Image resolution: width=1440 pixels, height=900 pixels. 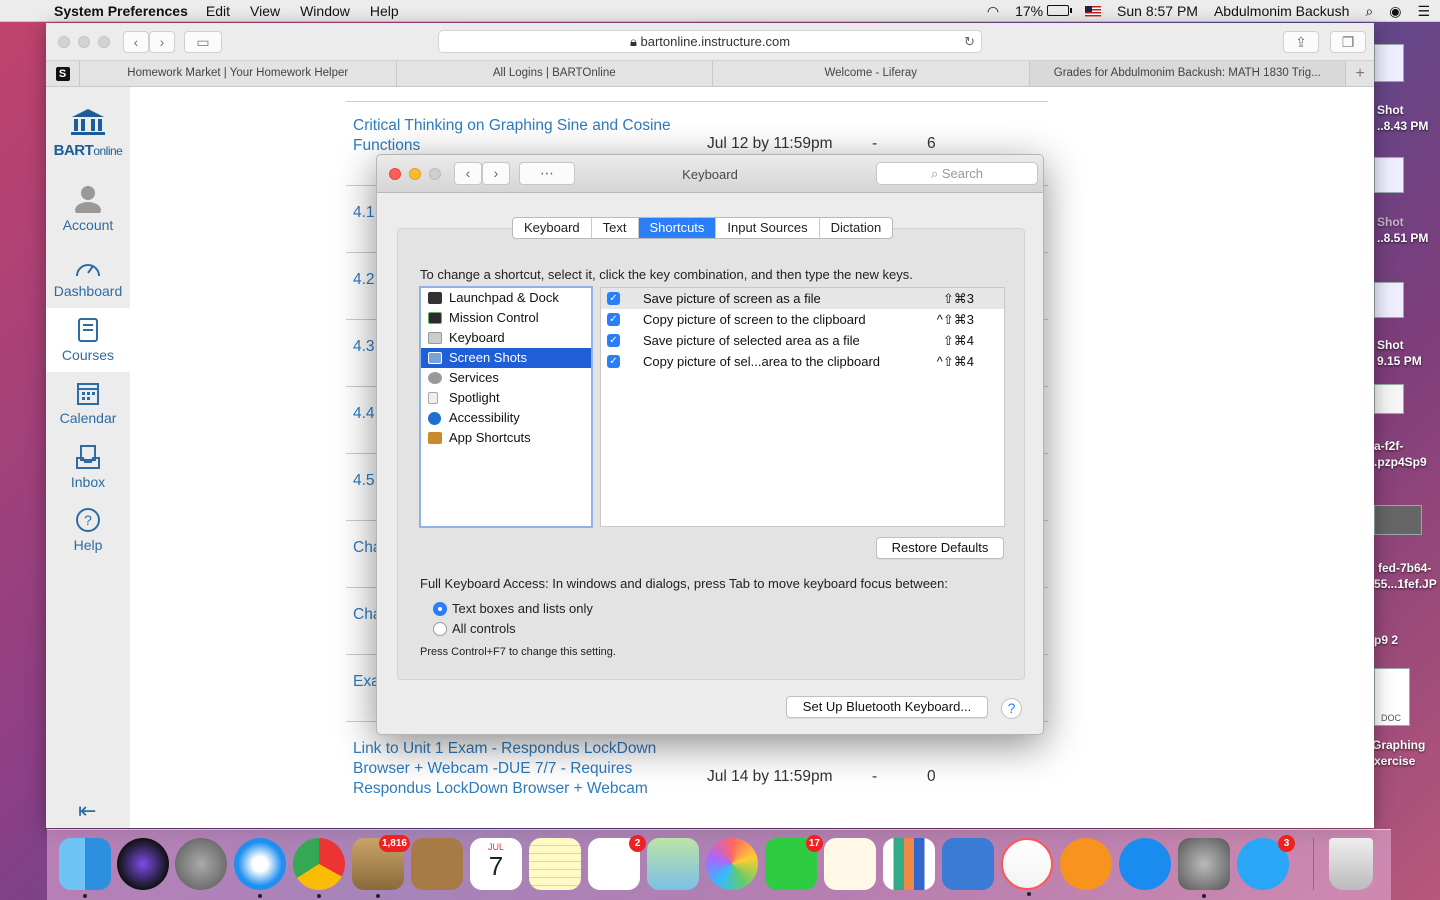 What do you see at coordinates (484, 628) in the screenshot?
I see `radio-label: All controls` at bounding box center [484, 628].